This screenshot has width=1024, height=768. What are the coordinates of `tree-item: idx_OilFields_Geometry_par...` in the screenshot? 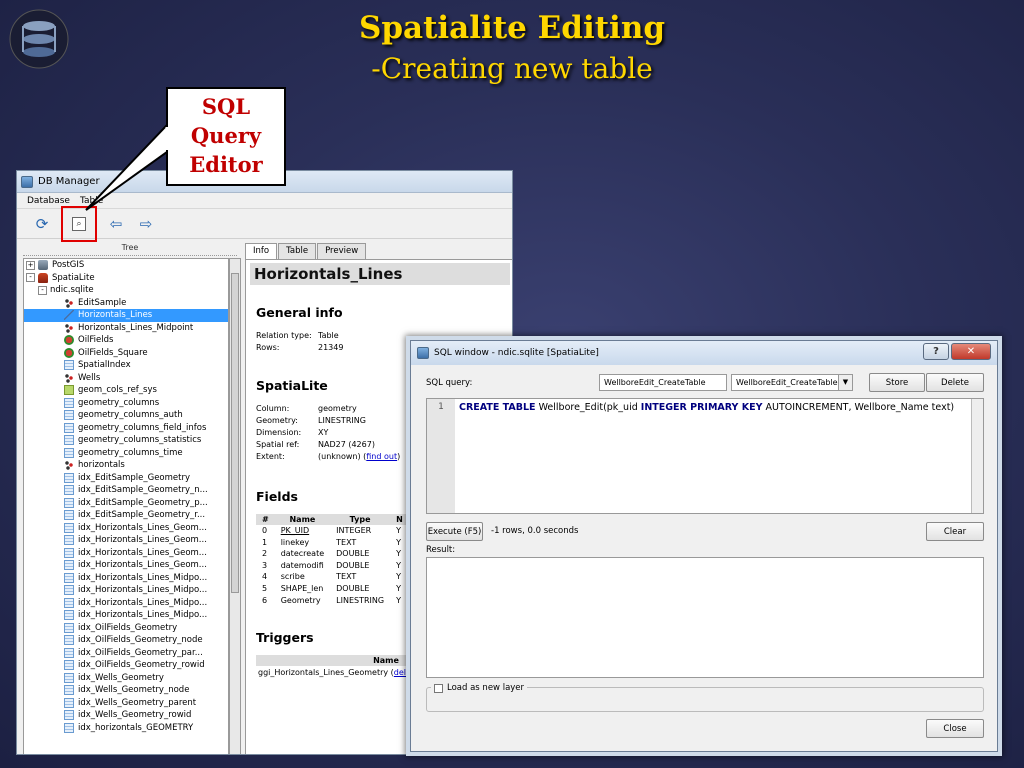 It's located at (126, 653).